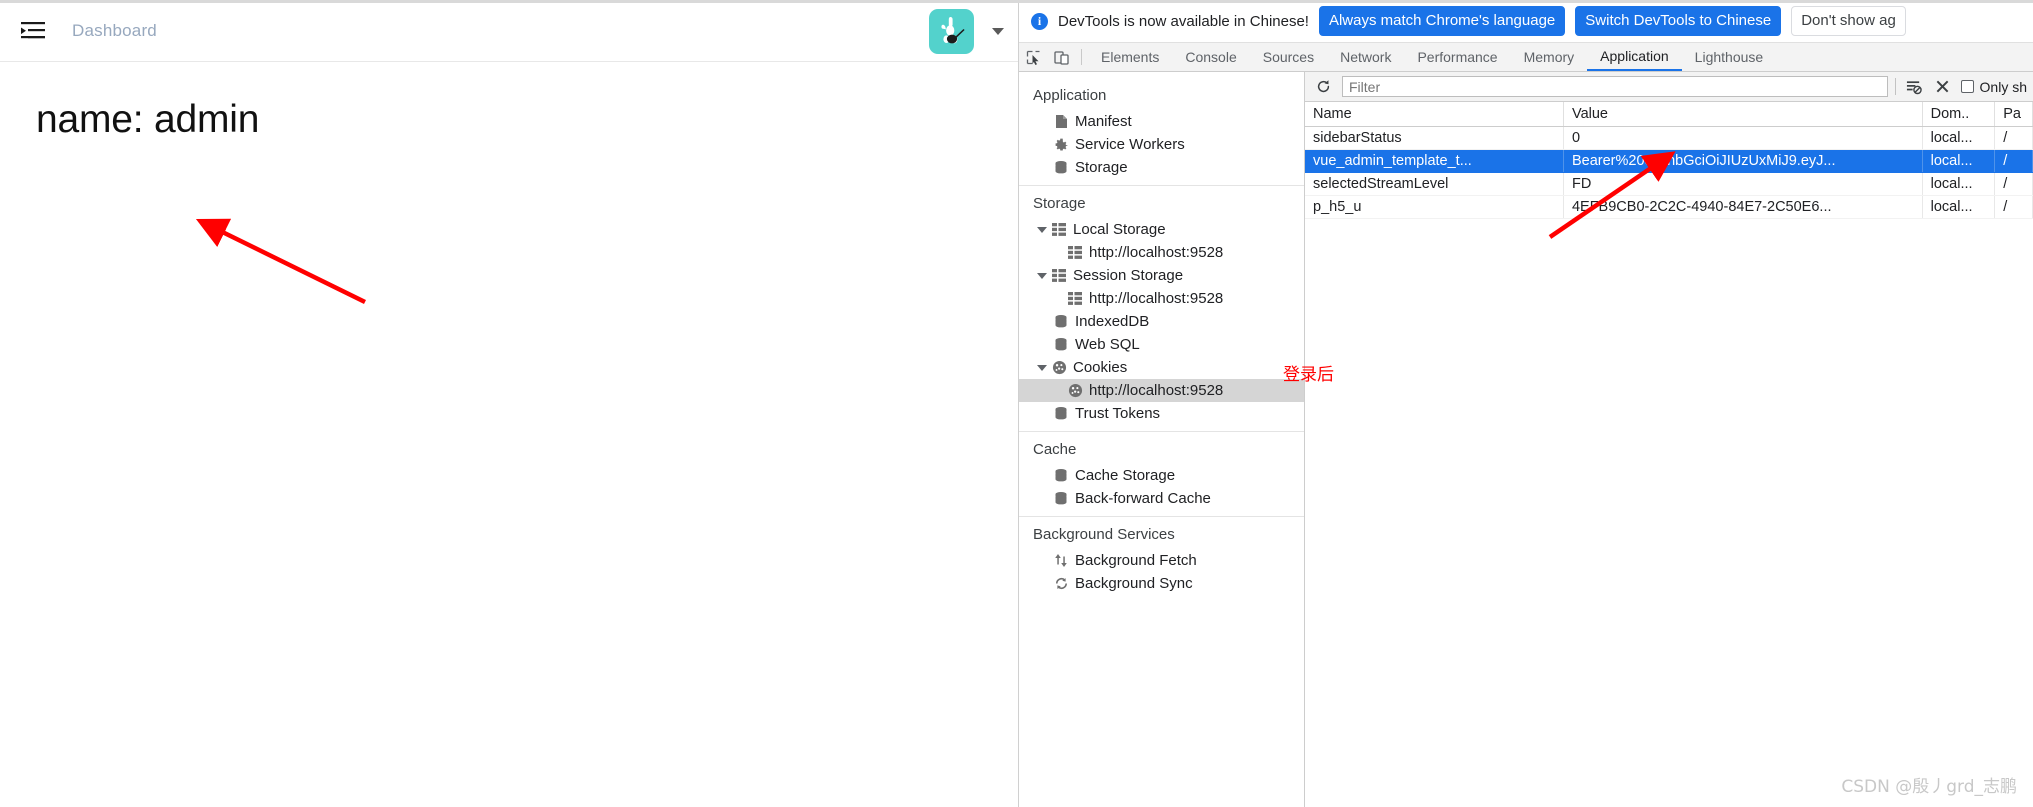  What do you see at coordinates (1070, 95) in the screenshot?
I see `section-title-application: Application` at bounding box center [1070, 95].